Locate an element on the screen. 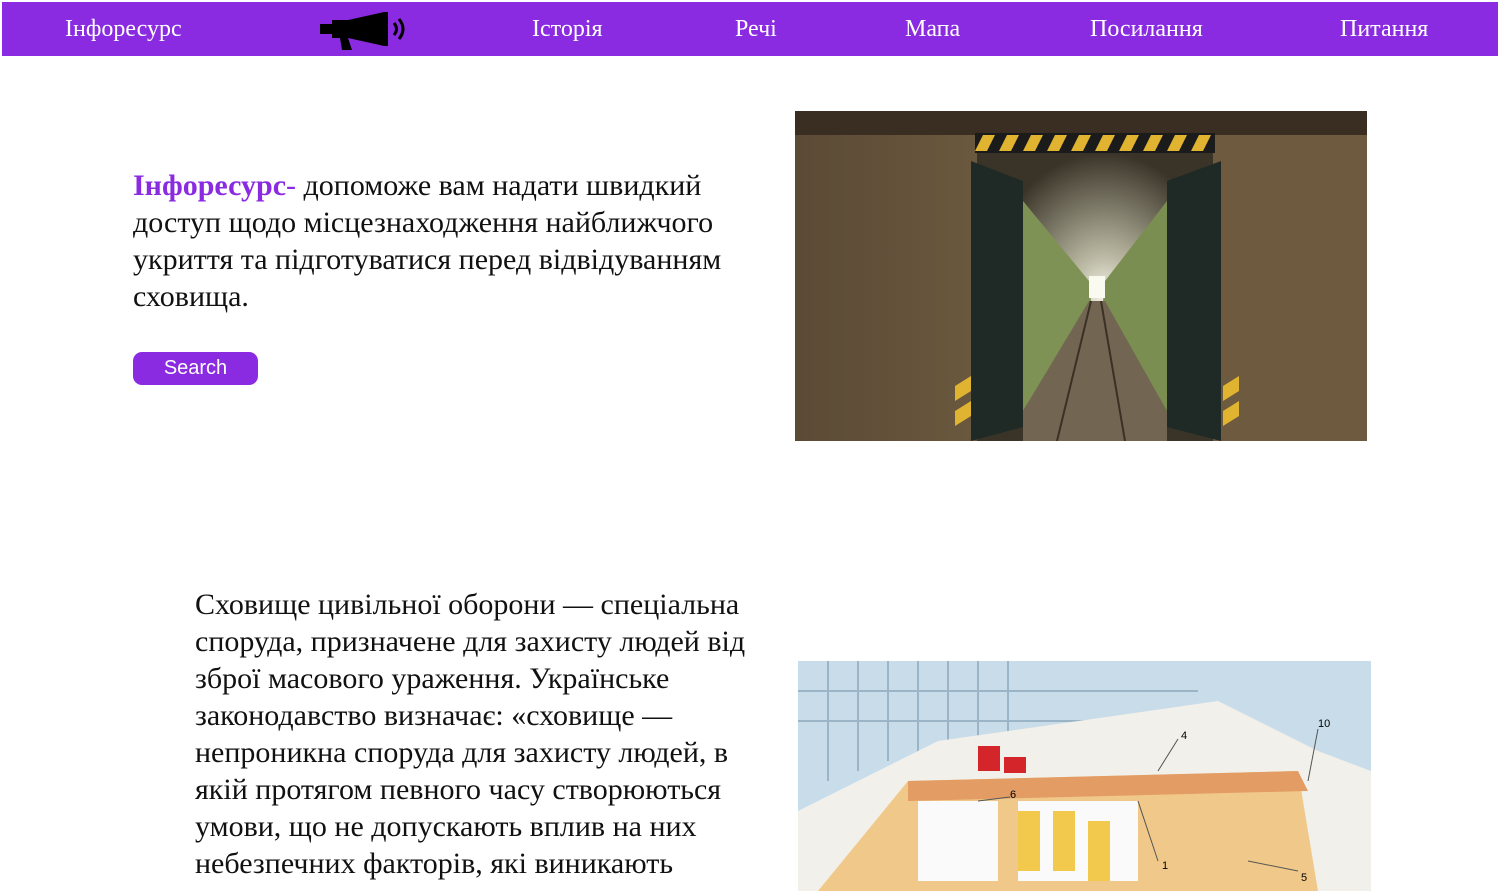 The width and height of the screenshot is (1499, 891). plan-label-10: 10 is located at coordinates (1324, 724).